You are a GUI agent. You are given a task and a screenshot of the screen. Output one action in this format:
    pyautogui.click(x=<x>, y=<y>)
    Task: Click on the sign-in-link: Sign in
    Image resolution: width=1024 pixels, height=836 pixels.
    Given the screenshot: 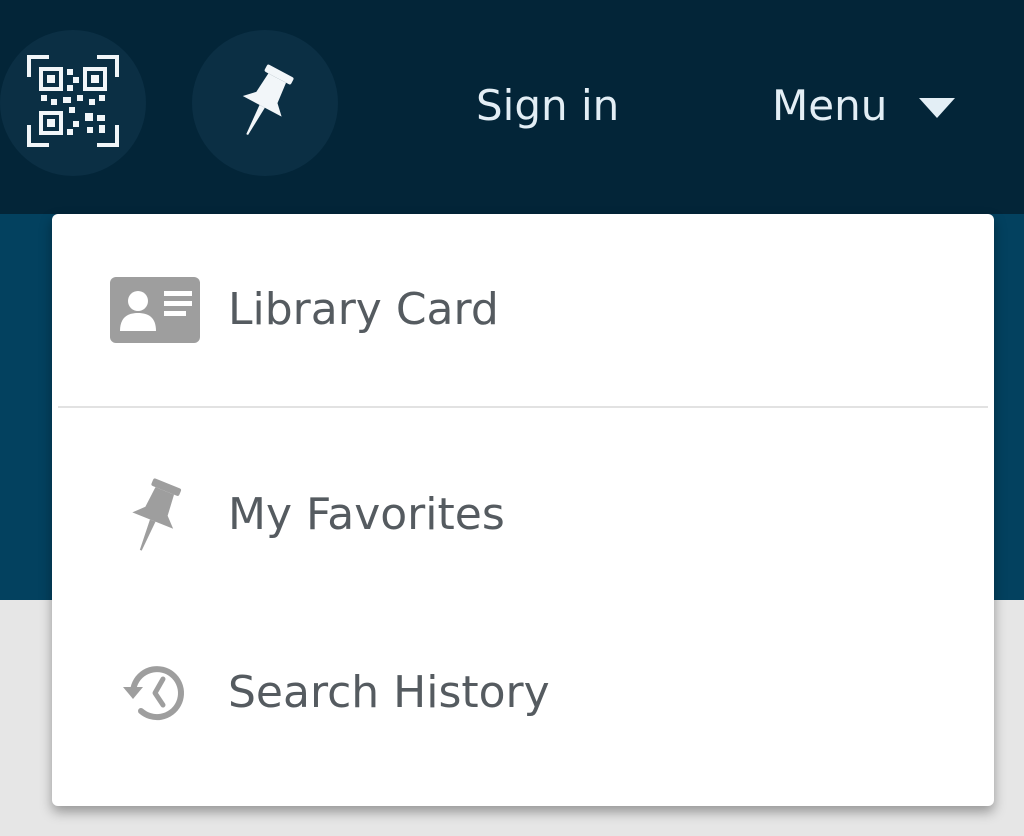 What is the action you would take?
    pyautogui.click(x=547, y=106)
    